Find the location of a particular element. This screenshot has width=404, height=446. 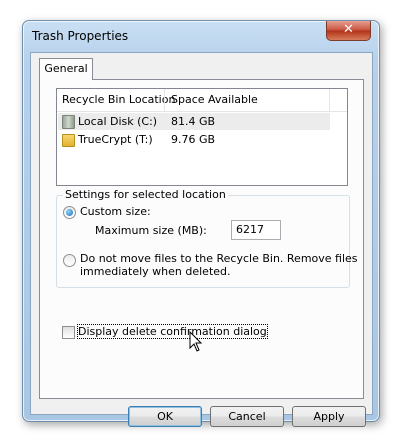

custom-size-radio is located at coordinates (69, 212).